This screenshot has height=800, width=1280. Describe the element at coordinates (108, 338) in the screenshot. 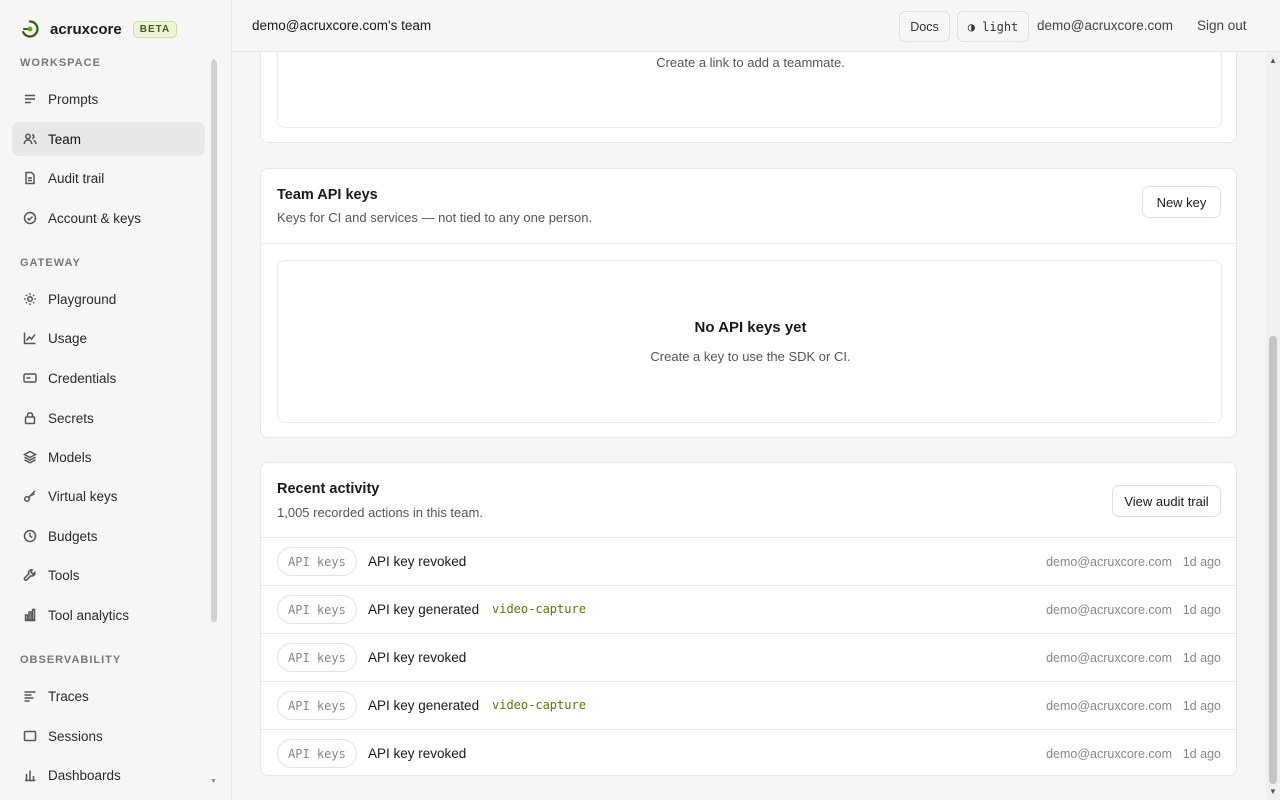

I see `sidebar-item-usage: Usage` at that location.